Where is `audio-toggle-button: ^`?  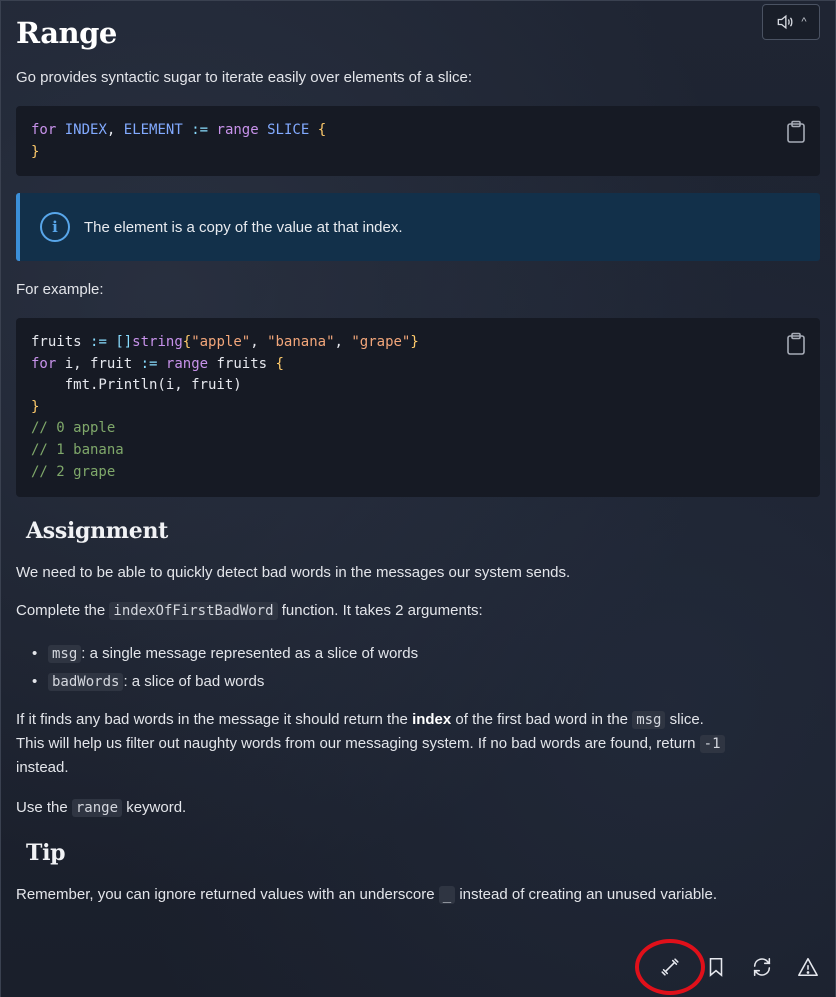
audio-toggle-button: ^ is located at coordinates (791, 22).